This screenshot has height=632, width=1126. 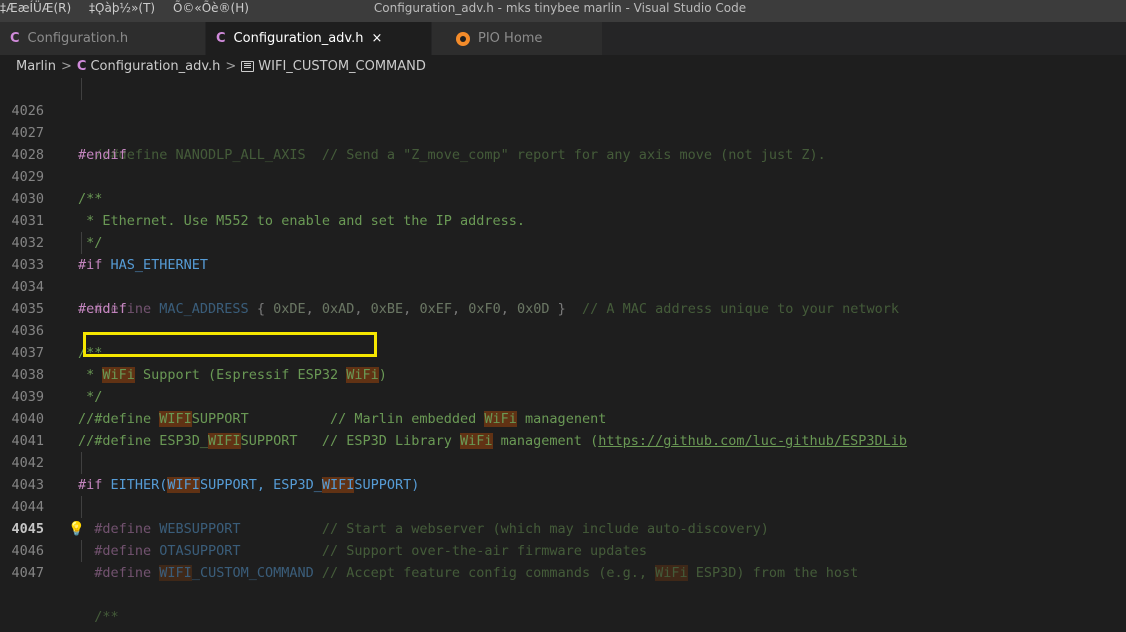 I want to click on code-line: 4035, so click(x=563, y=296).